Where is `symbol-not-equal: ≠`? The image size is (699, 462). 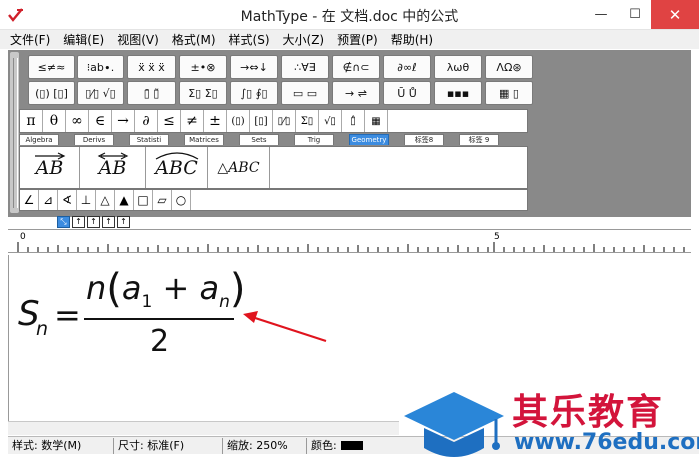 symbol-not-equal: ≠ is located at coordinates (192, 121).